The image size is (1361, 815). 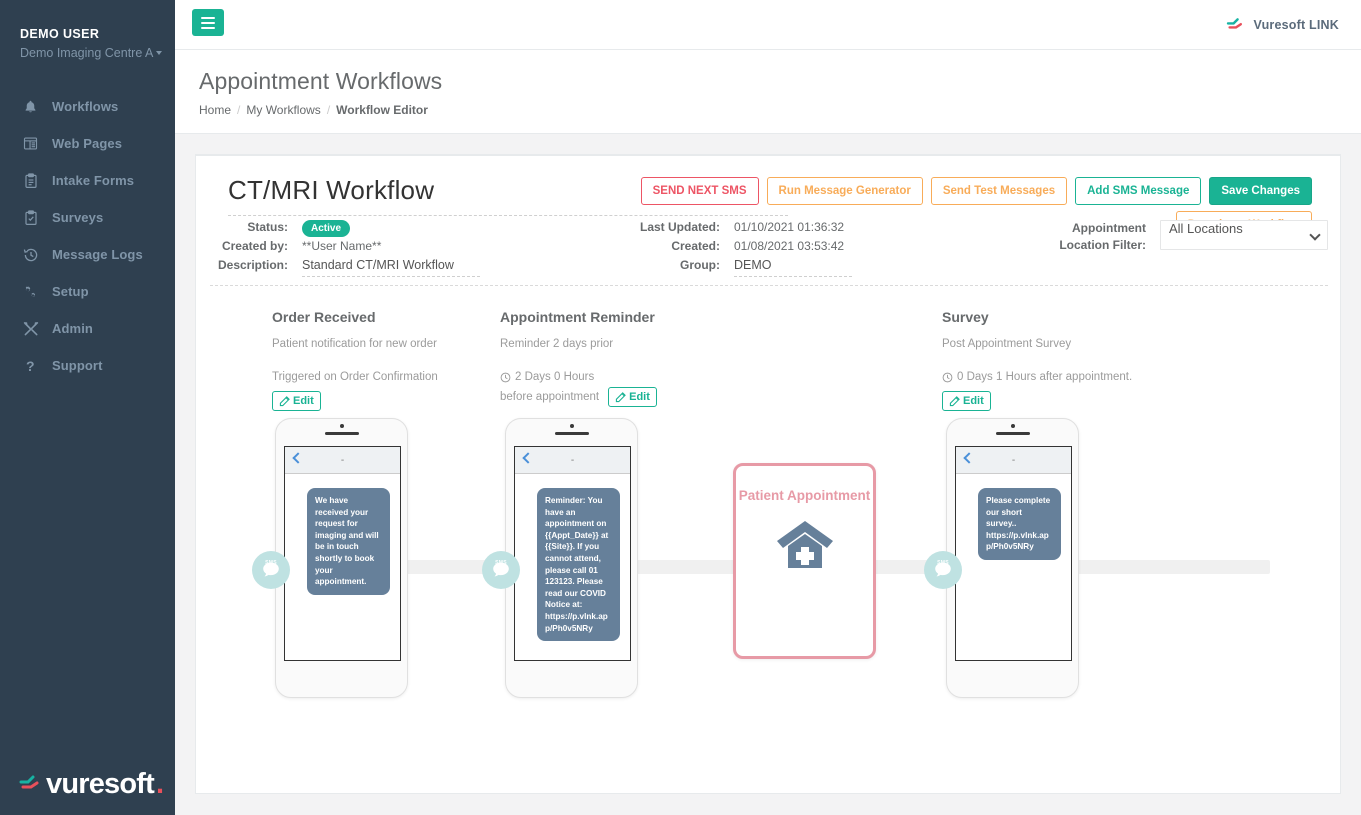 I want to click on step-trigger-text: 2 Days 0 Hours, so click(x=555, y=377).